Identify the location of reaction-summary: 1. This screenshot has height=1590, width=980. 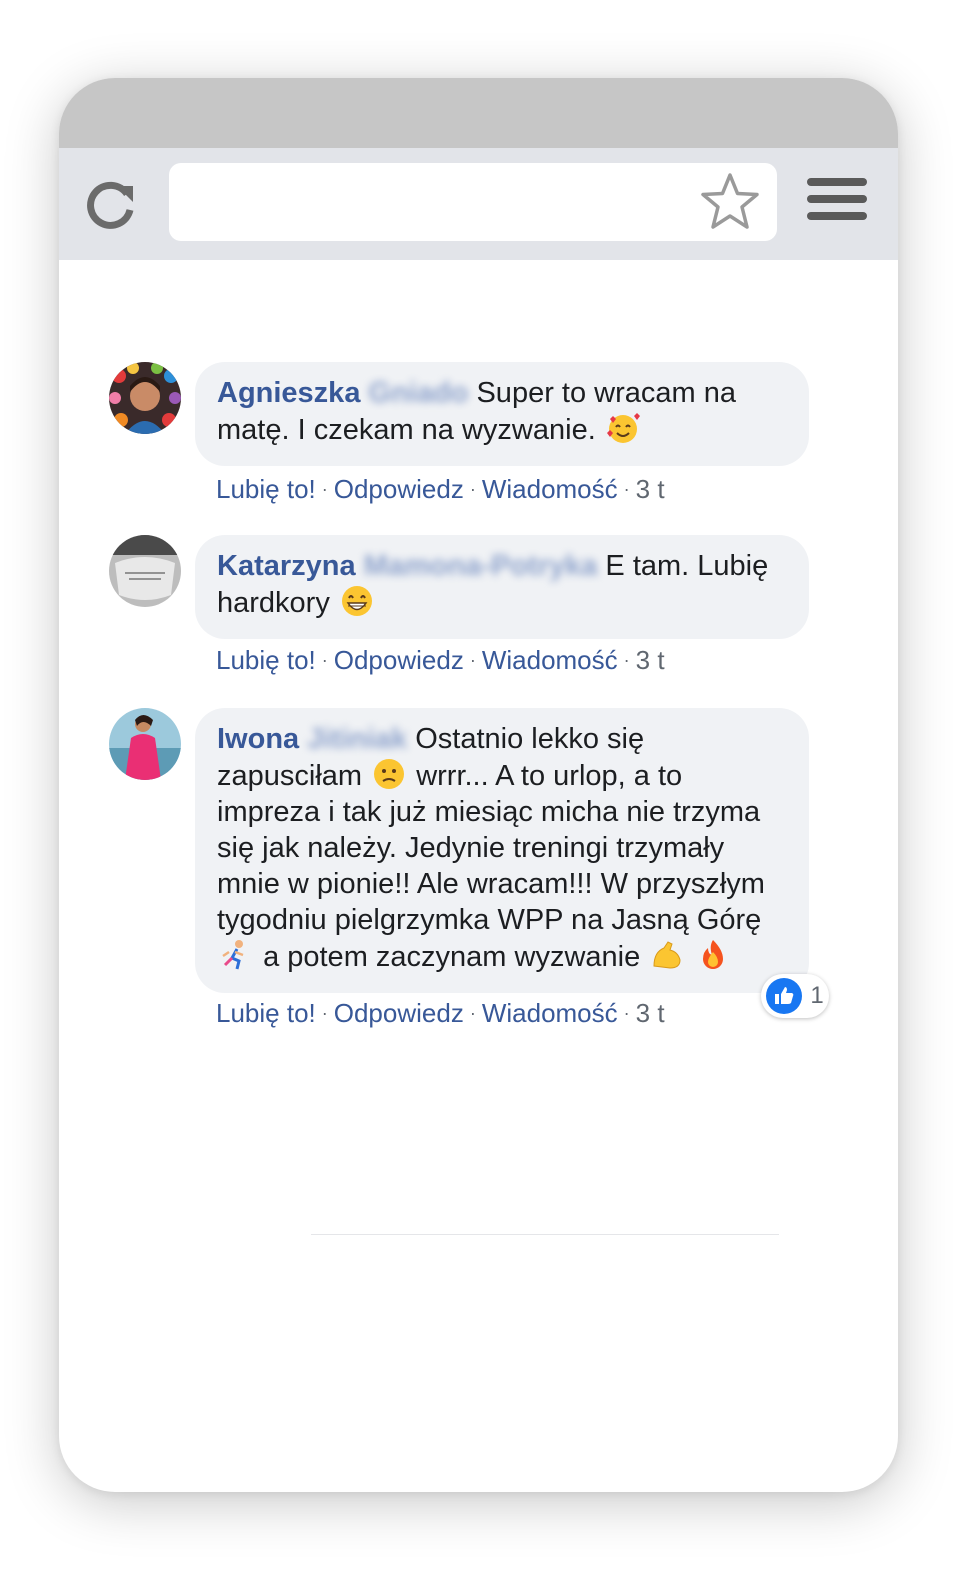
(795, 996).